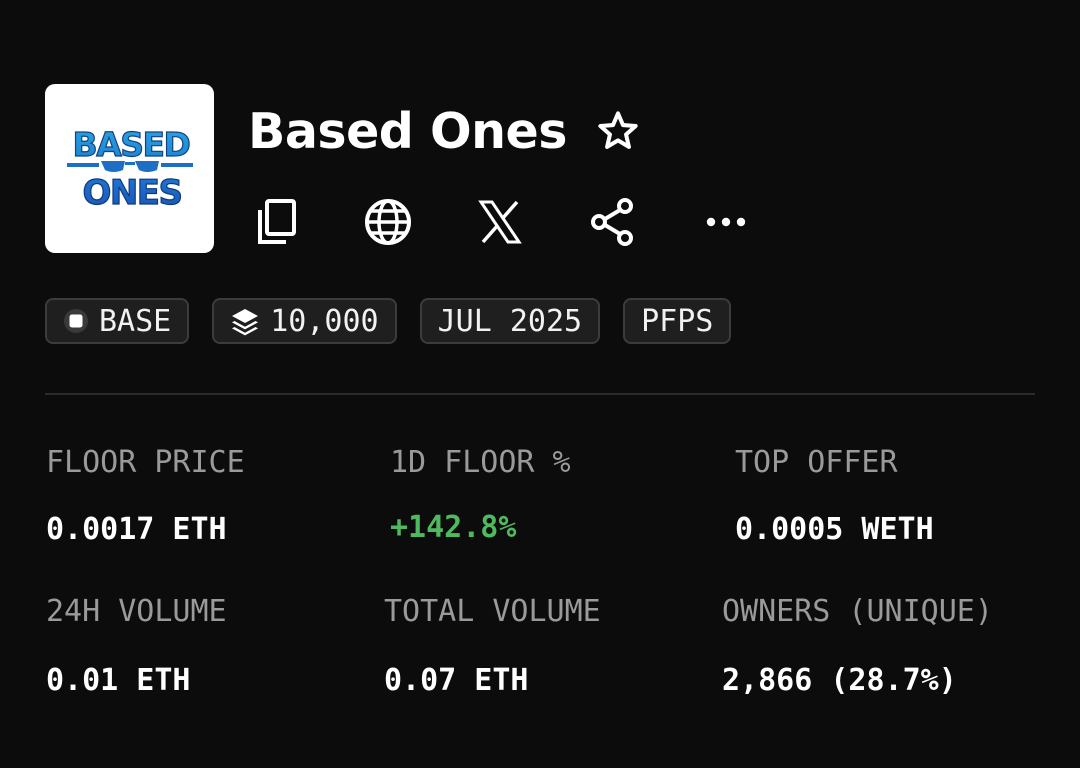 This screenshot has height=768, width=1080. Describe the element at coordinates (136, 529) in the screenshot. I see `floor-price-value: 0.0017 ETH` at that location.